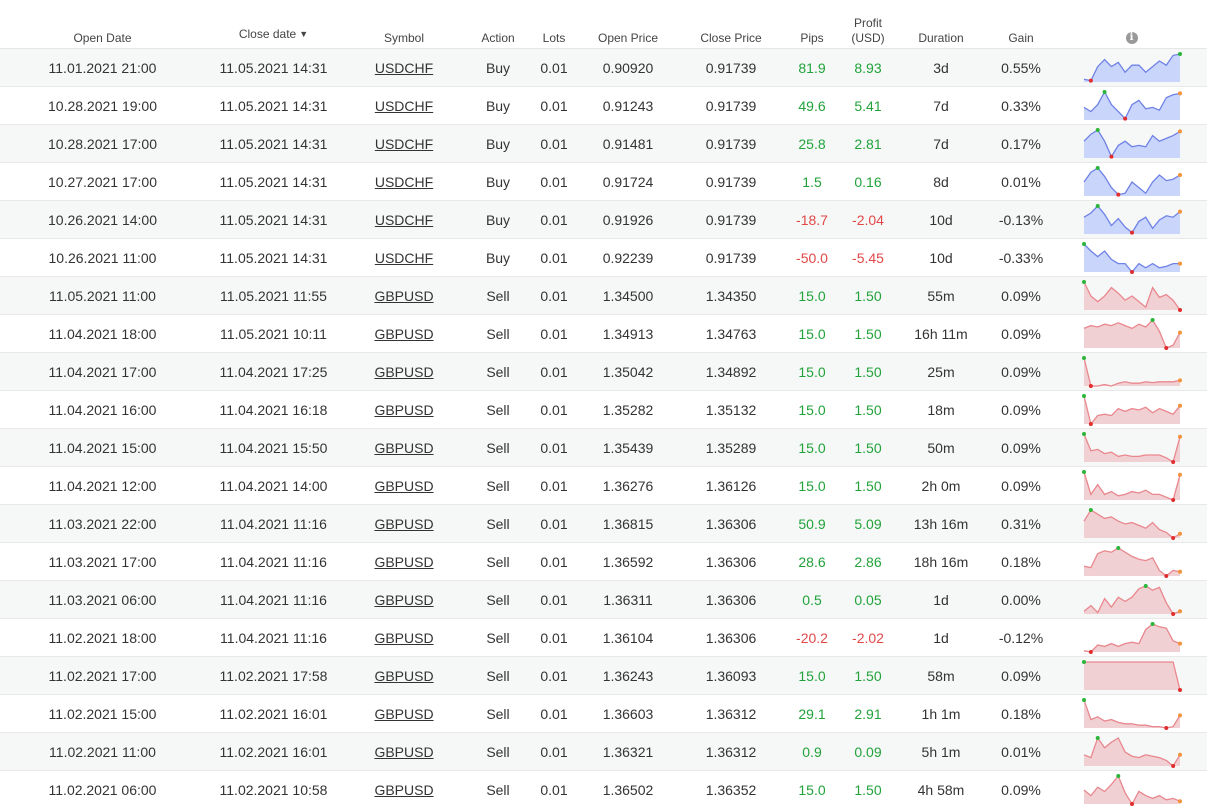  I want to click on col-close-price: Close Price, so click(731, 24).